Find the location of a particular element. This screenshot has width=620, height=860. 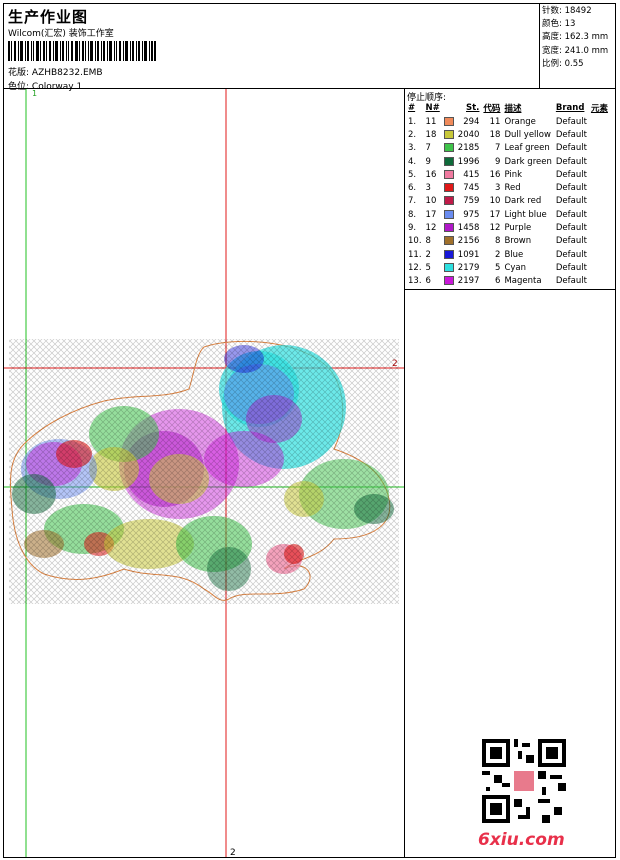

row-stitches: 294 is located at coordinates (471, 121).